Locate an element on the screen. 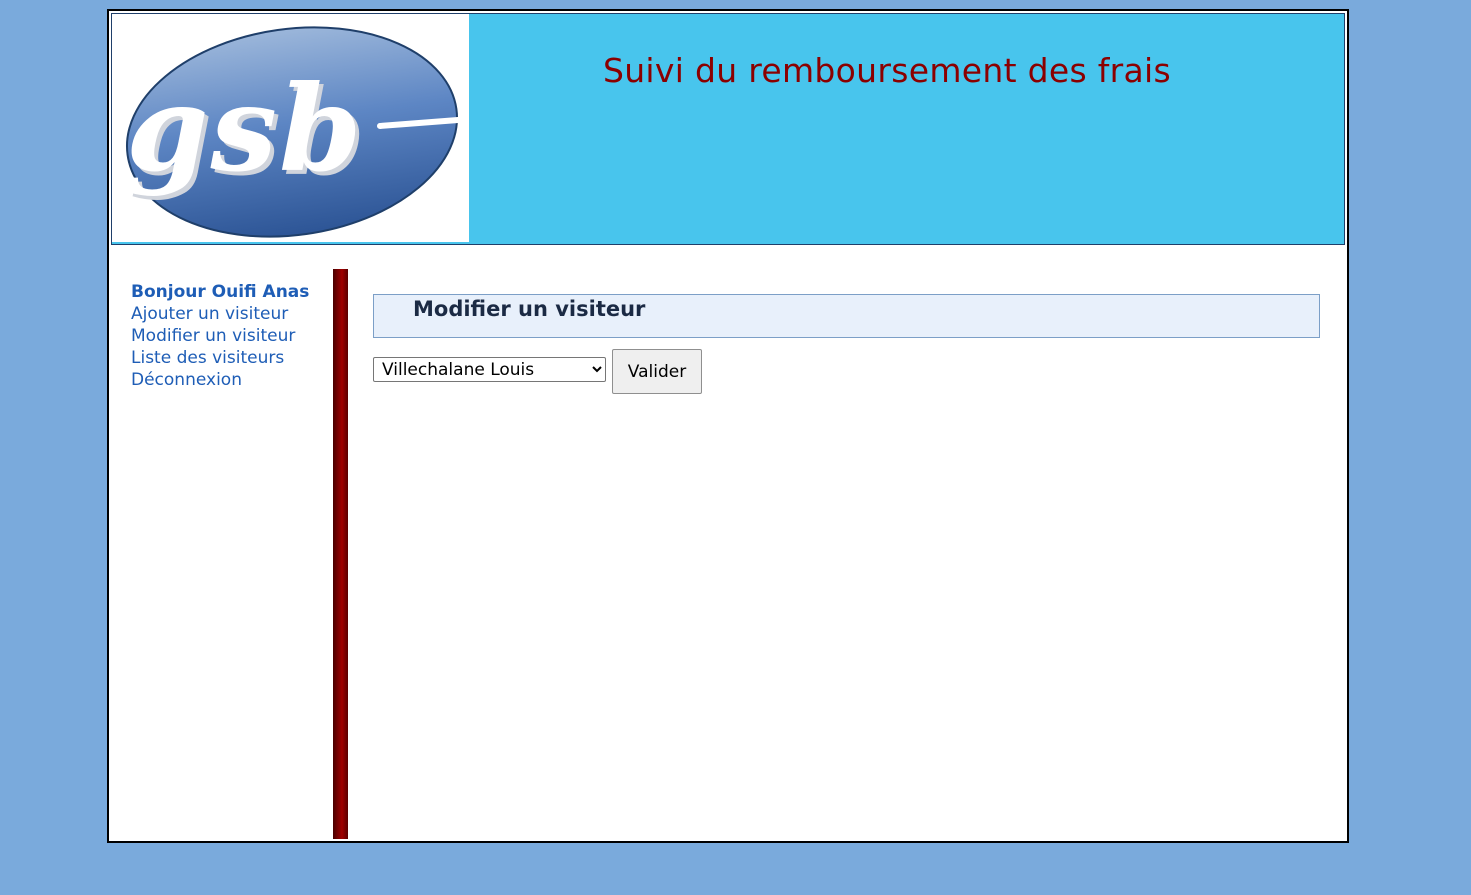  visitor-select: Villechalane Louis is located at coordinates (489, 369).